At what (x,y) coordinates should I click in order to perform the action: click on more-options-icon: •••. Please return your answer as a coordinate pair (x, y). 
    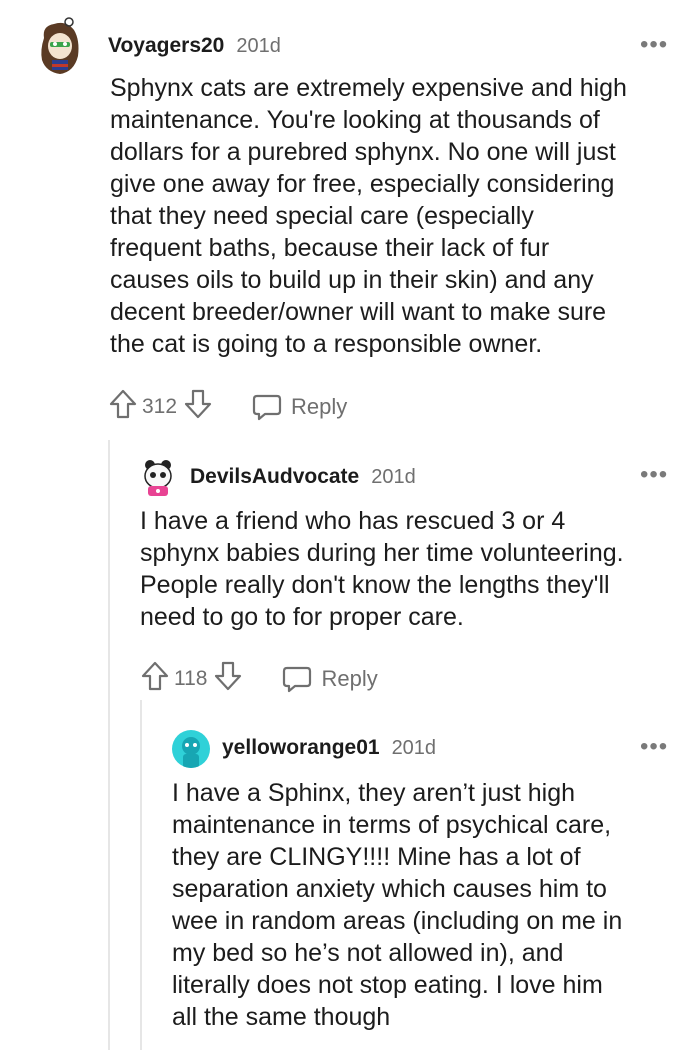
    Looking at the image, I should click on (654, 747).